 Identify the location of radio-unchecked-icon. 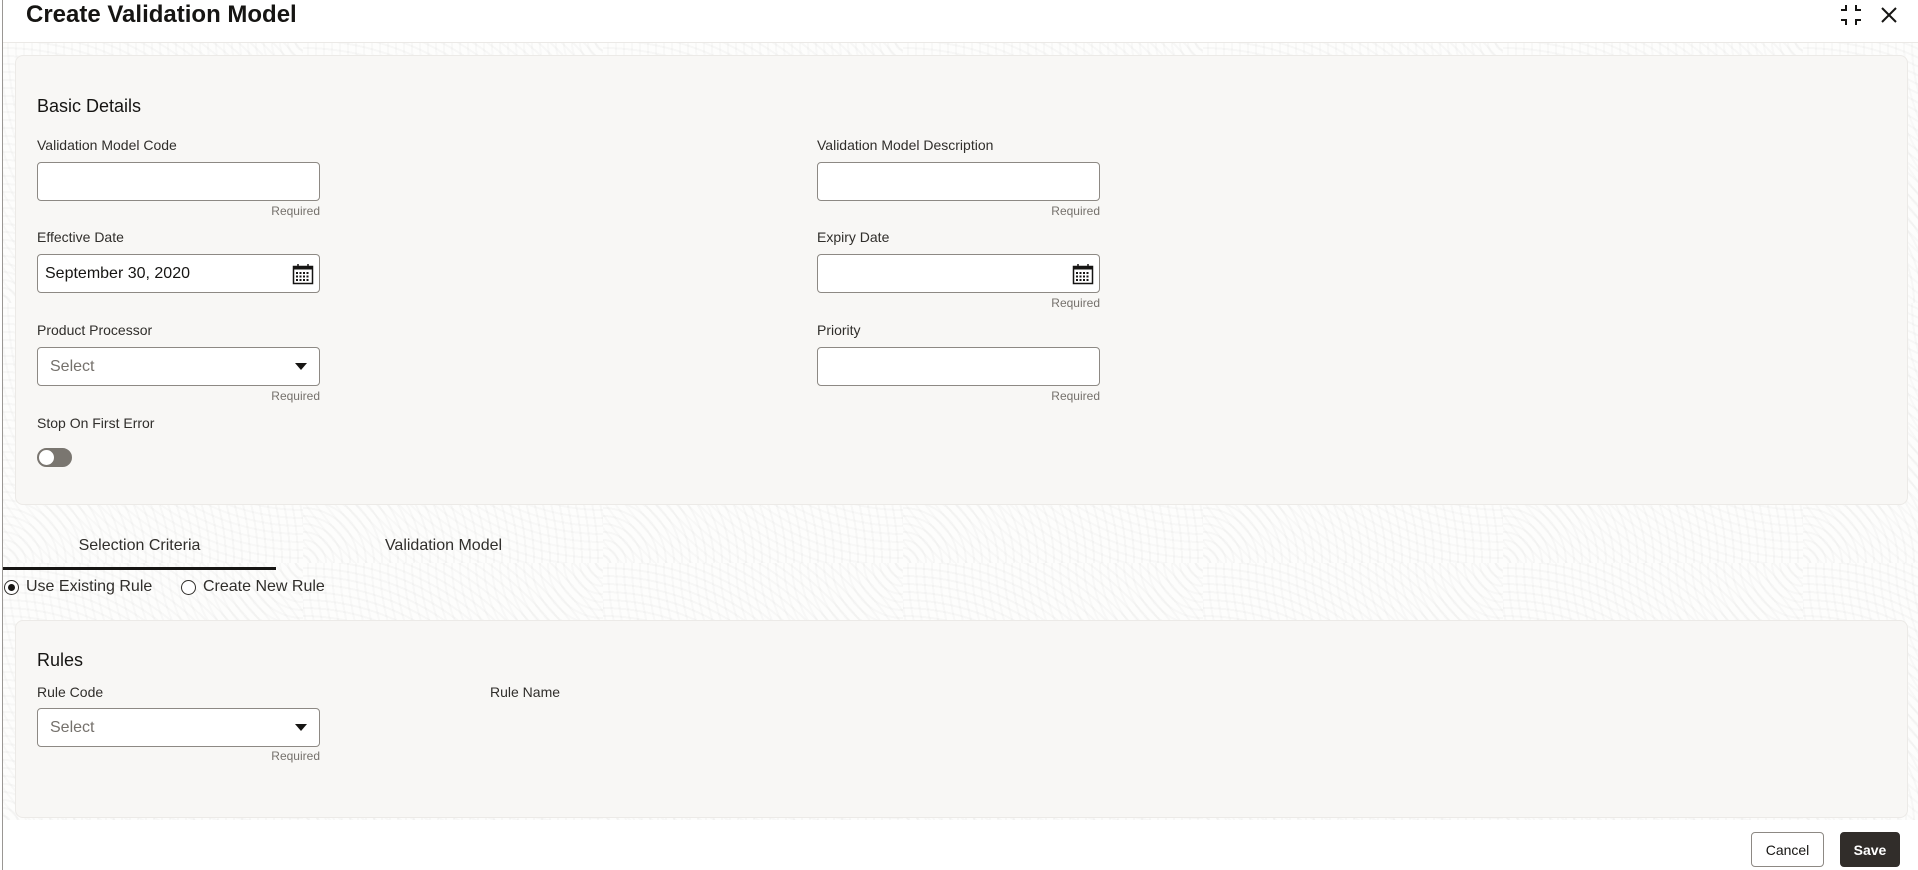
(188, 587).